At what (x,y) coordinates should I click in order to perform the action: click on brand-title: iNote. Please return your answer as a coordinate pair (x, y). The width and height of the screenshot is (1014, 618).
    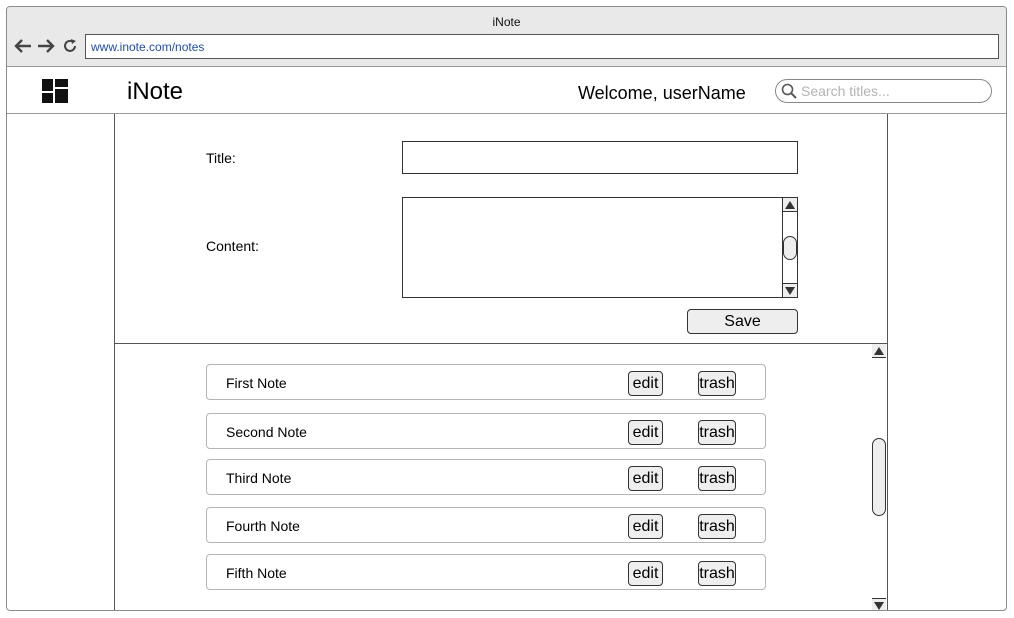
    Looking at the image, I should click on (155, 91).